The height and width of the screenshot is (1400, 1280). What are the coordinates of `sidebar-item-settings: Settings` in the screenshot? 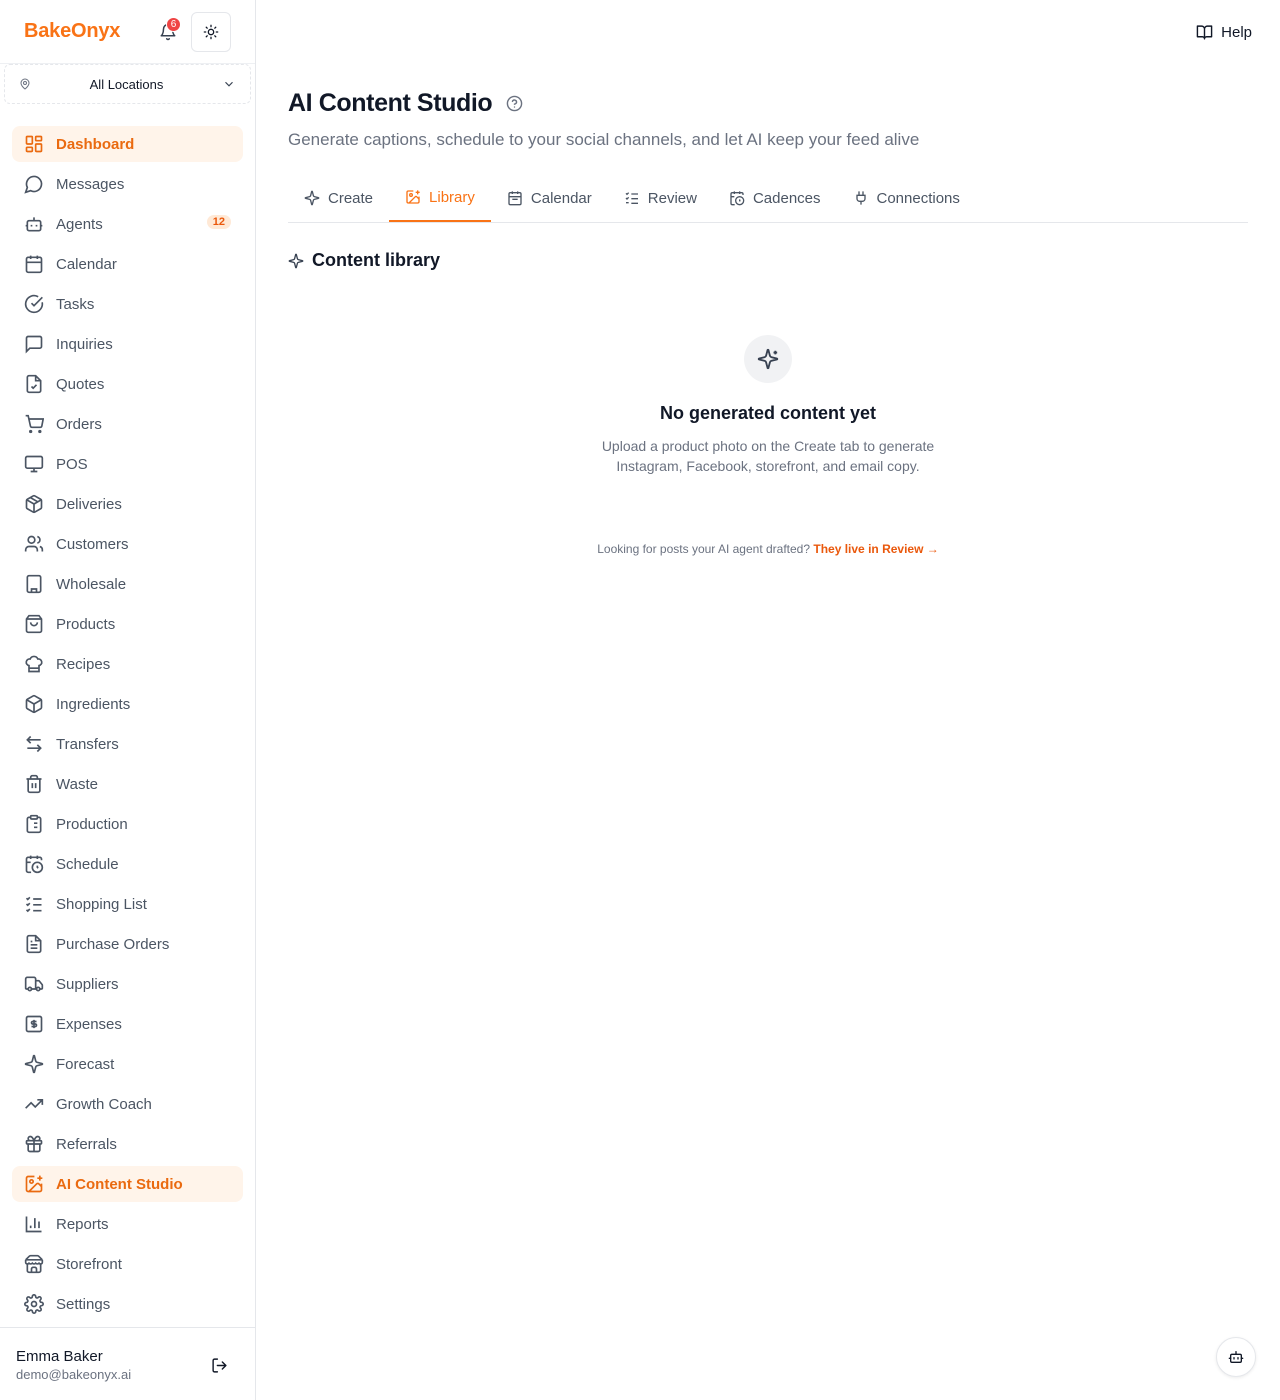 It's located at (127, 1304).